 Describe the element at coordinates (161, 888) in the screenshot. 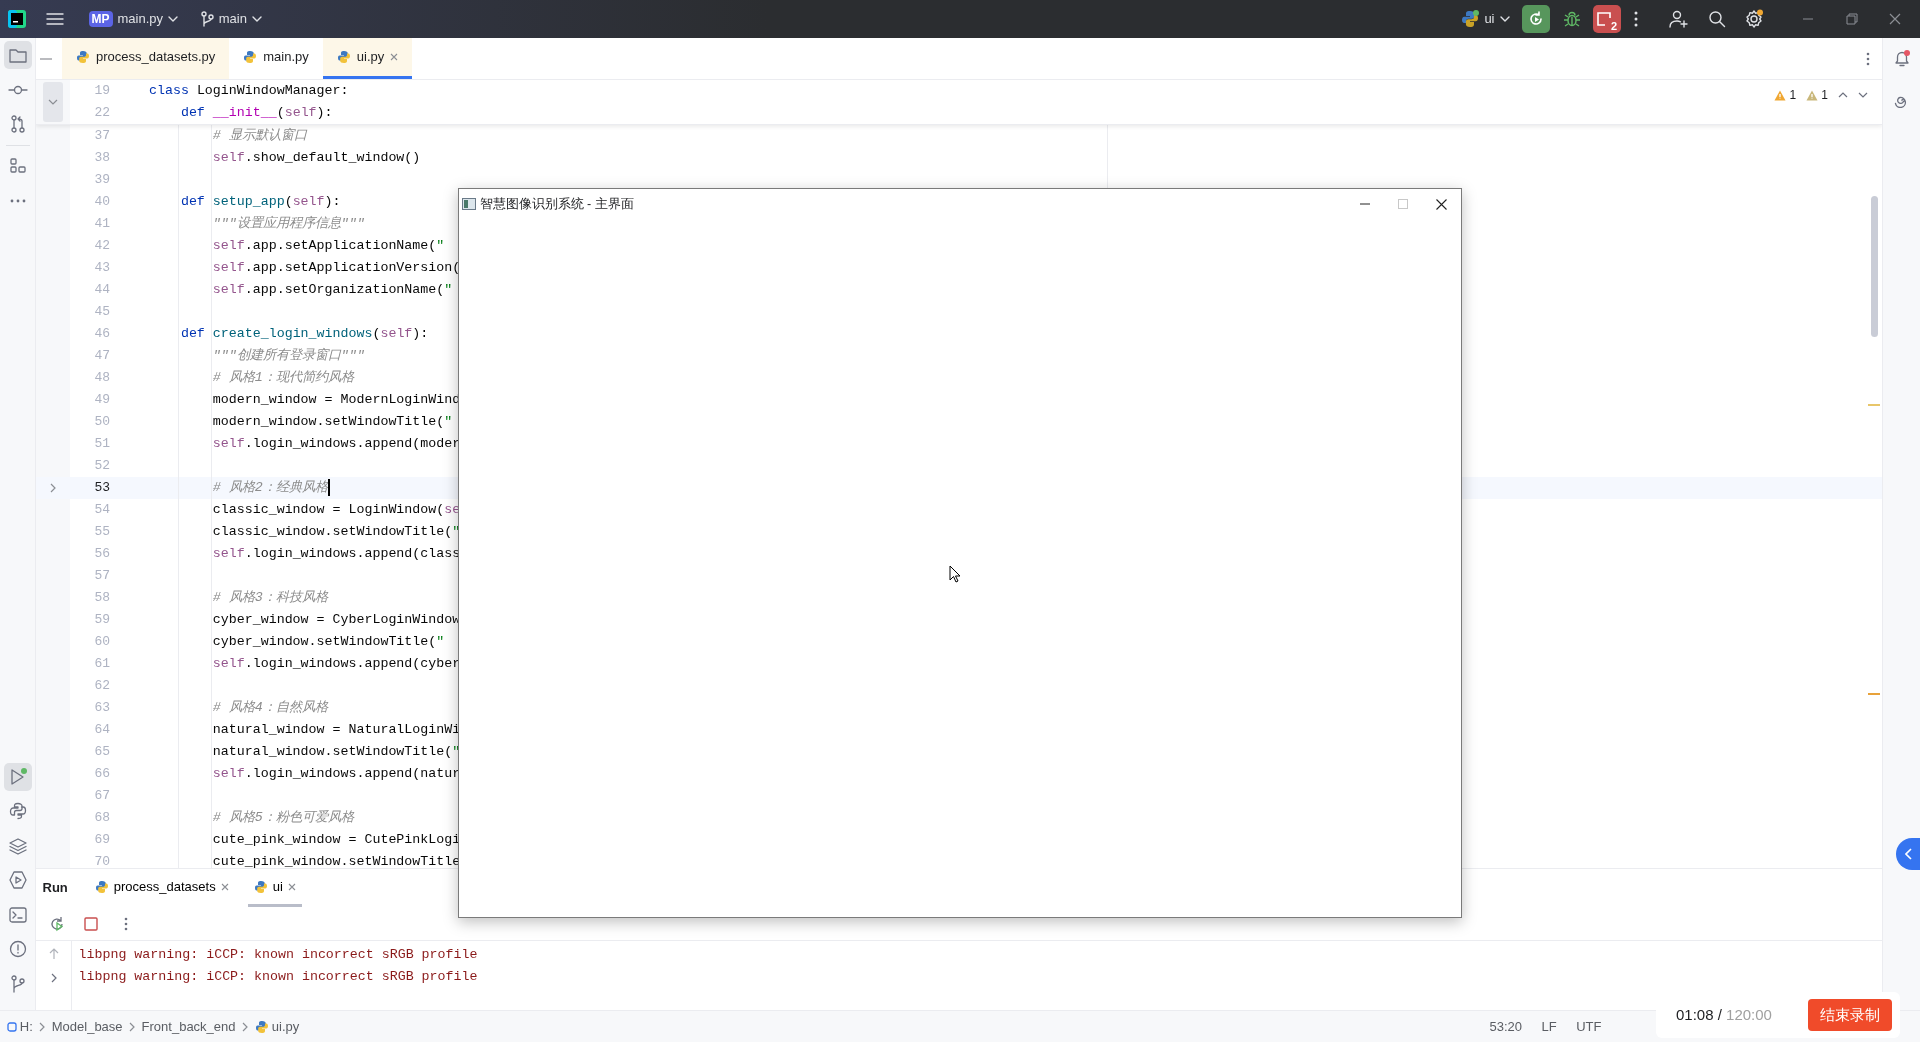

I see `run-tab: process_datasets` at that location.